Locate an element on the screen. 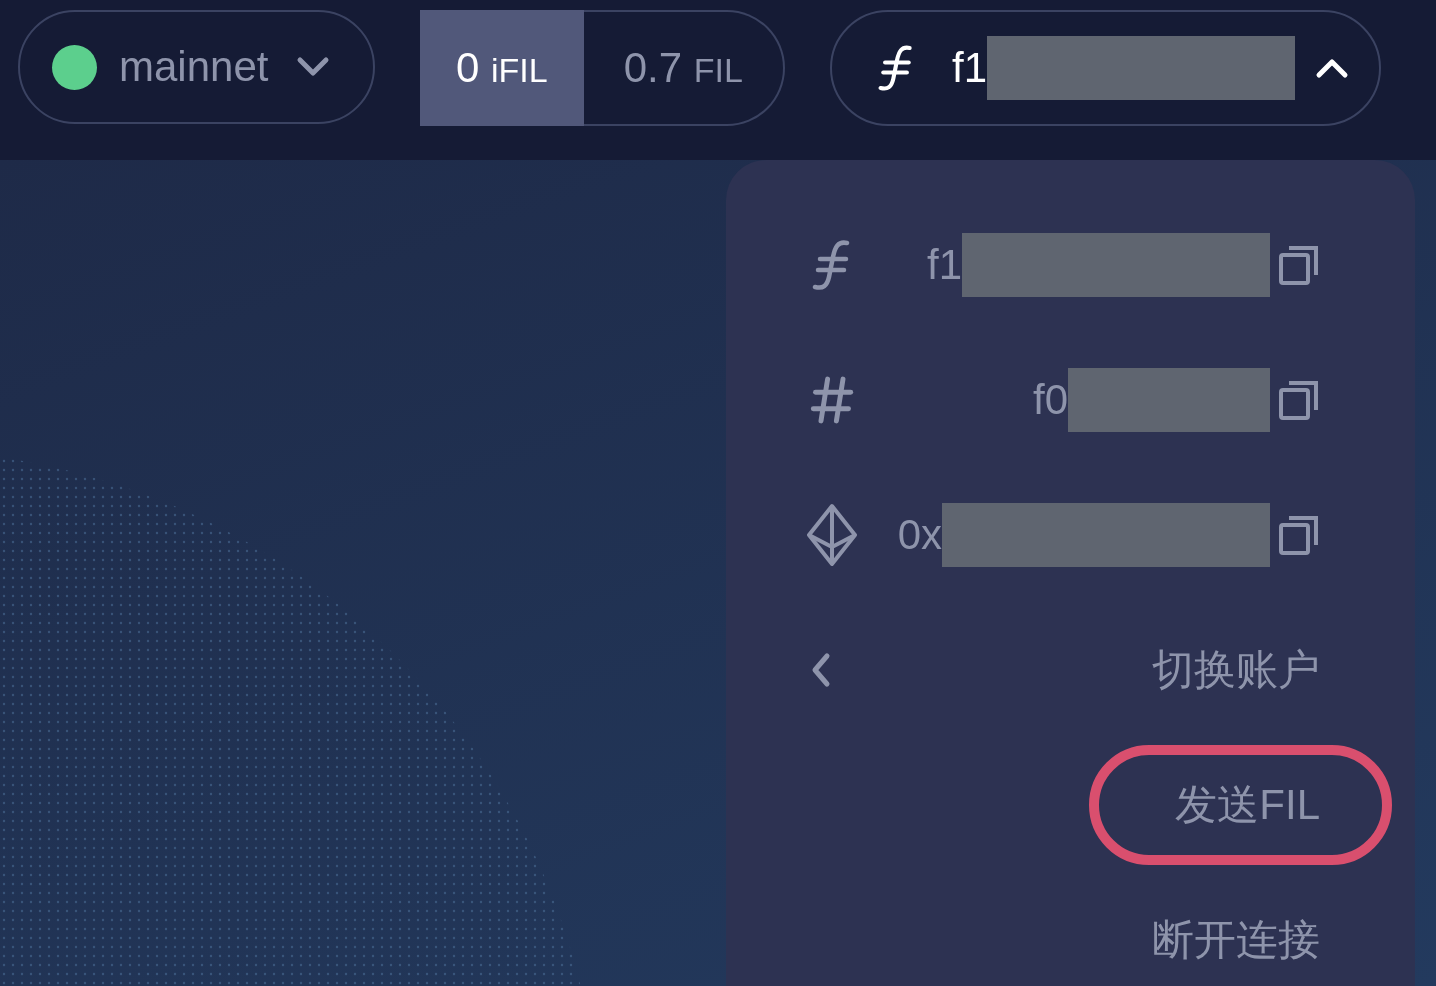 The height and width of the screenshot is (986, 1436). address-text: 0x is located at coordinates (919, 535).